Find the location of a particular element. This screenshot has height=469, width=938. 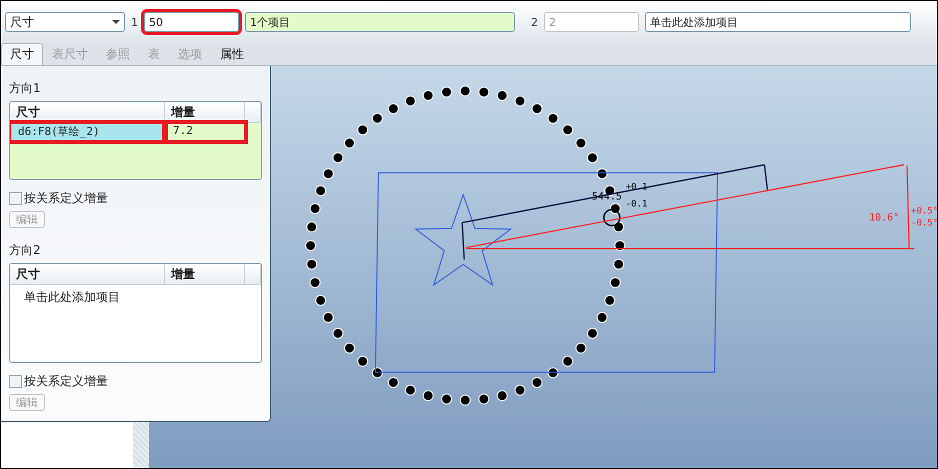

dimension-value: 544.5 is located at coordinates (607, 197).